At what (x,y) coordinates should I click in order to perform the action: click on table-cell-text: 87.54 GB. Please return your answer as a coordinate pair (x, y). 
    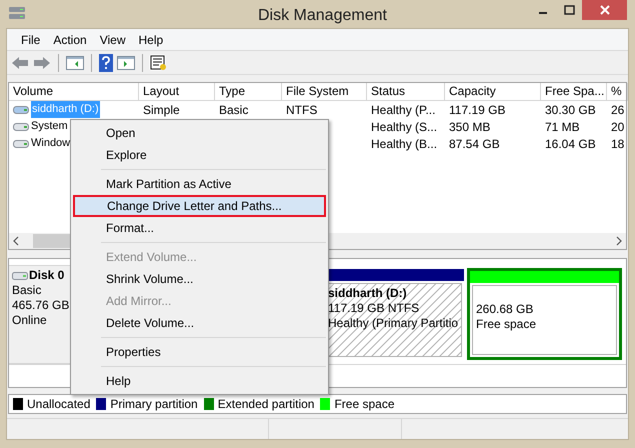
    Looking at the image, I should click on (474, 144).